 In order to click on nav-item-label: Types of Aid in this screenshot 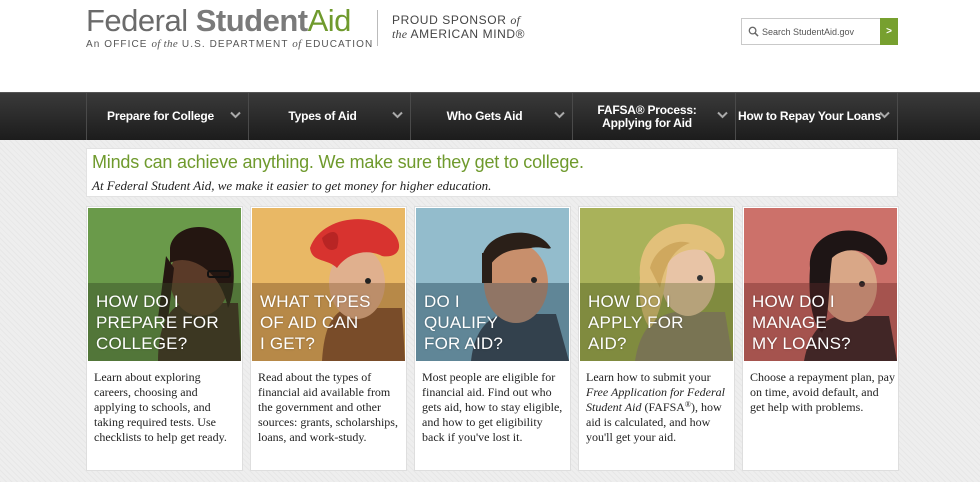, I will do `click(322, 116)`.